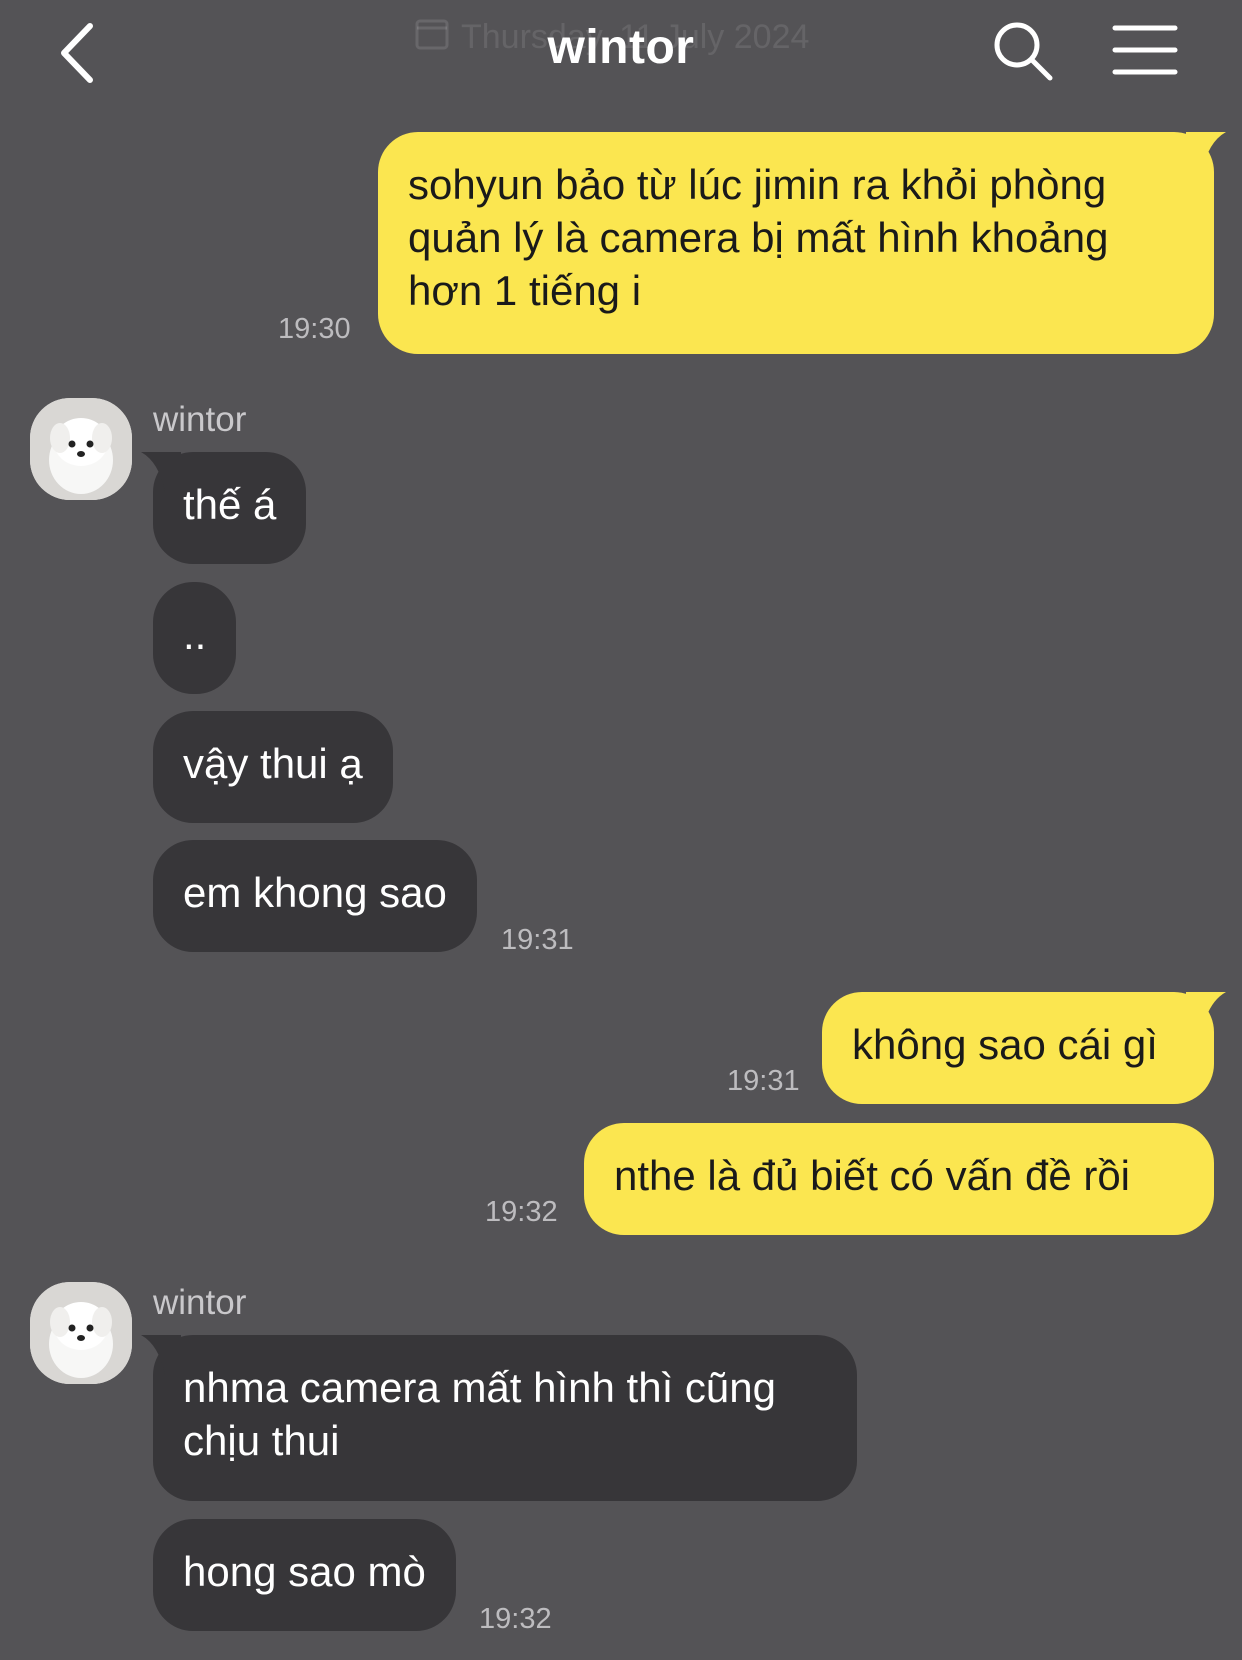 This screenshot has height=1660, width=1242. I want to click on message-text: thế á, so click(230, 504).